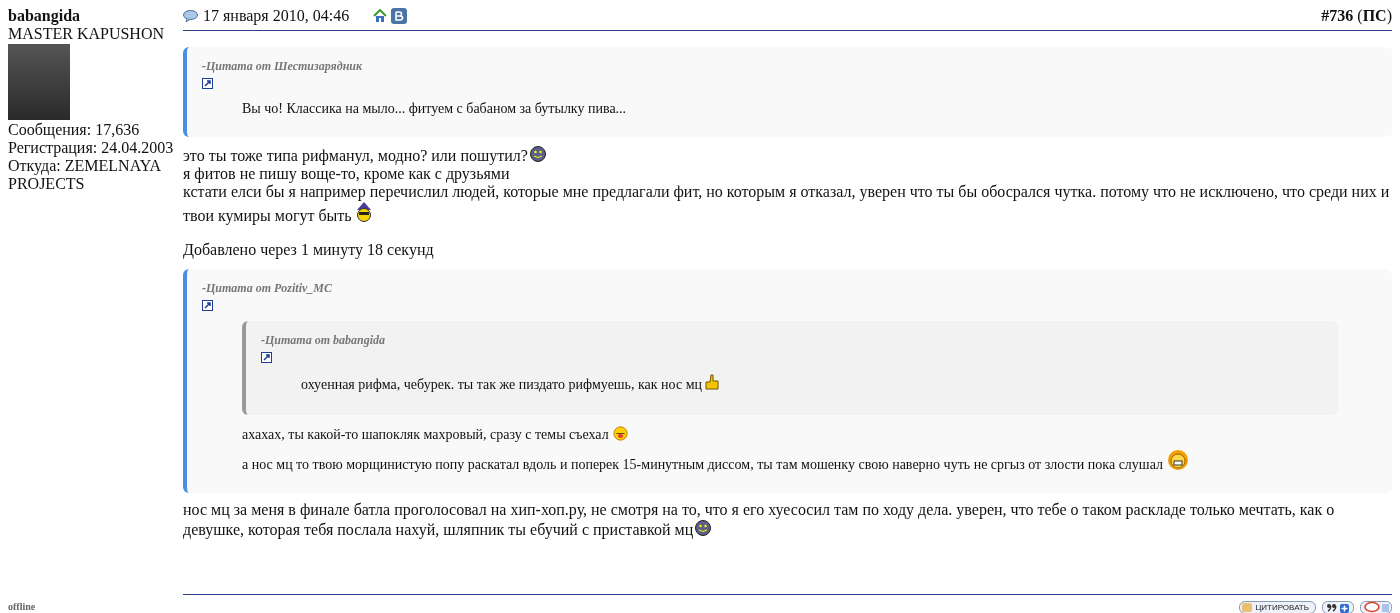 The height and width of the screenshot is (613, 1400). Describe the element at coordinates (1277, 607) in the screenshot. I see `quote-button: ЦИТИРОВАТЬ` at that location.